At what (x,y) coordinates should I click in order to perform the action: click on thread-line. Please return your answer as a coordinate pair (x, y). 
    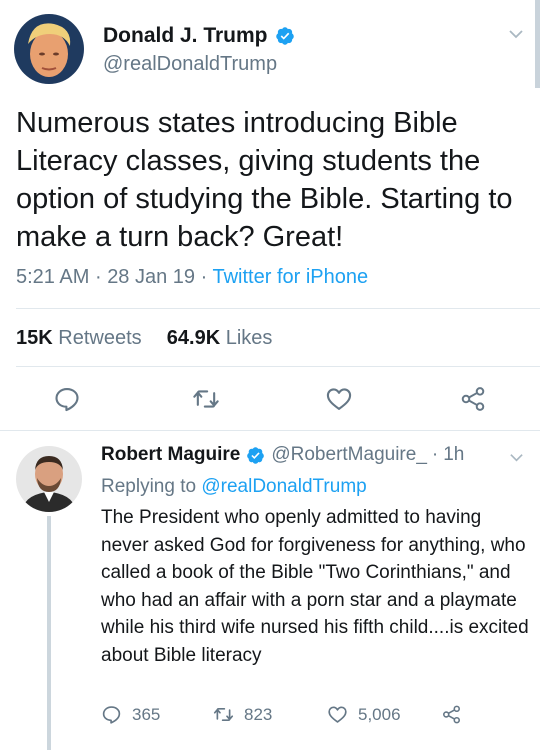
    Looking at the image, I should click on (49, 633).